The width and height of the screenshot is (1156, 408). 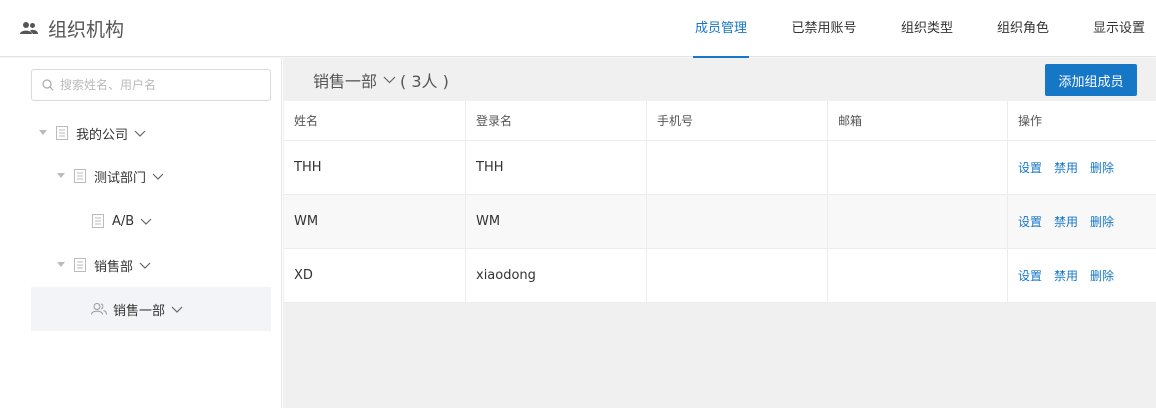 I want to click on search-input, so click(x=160, y=85).